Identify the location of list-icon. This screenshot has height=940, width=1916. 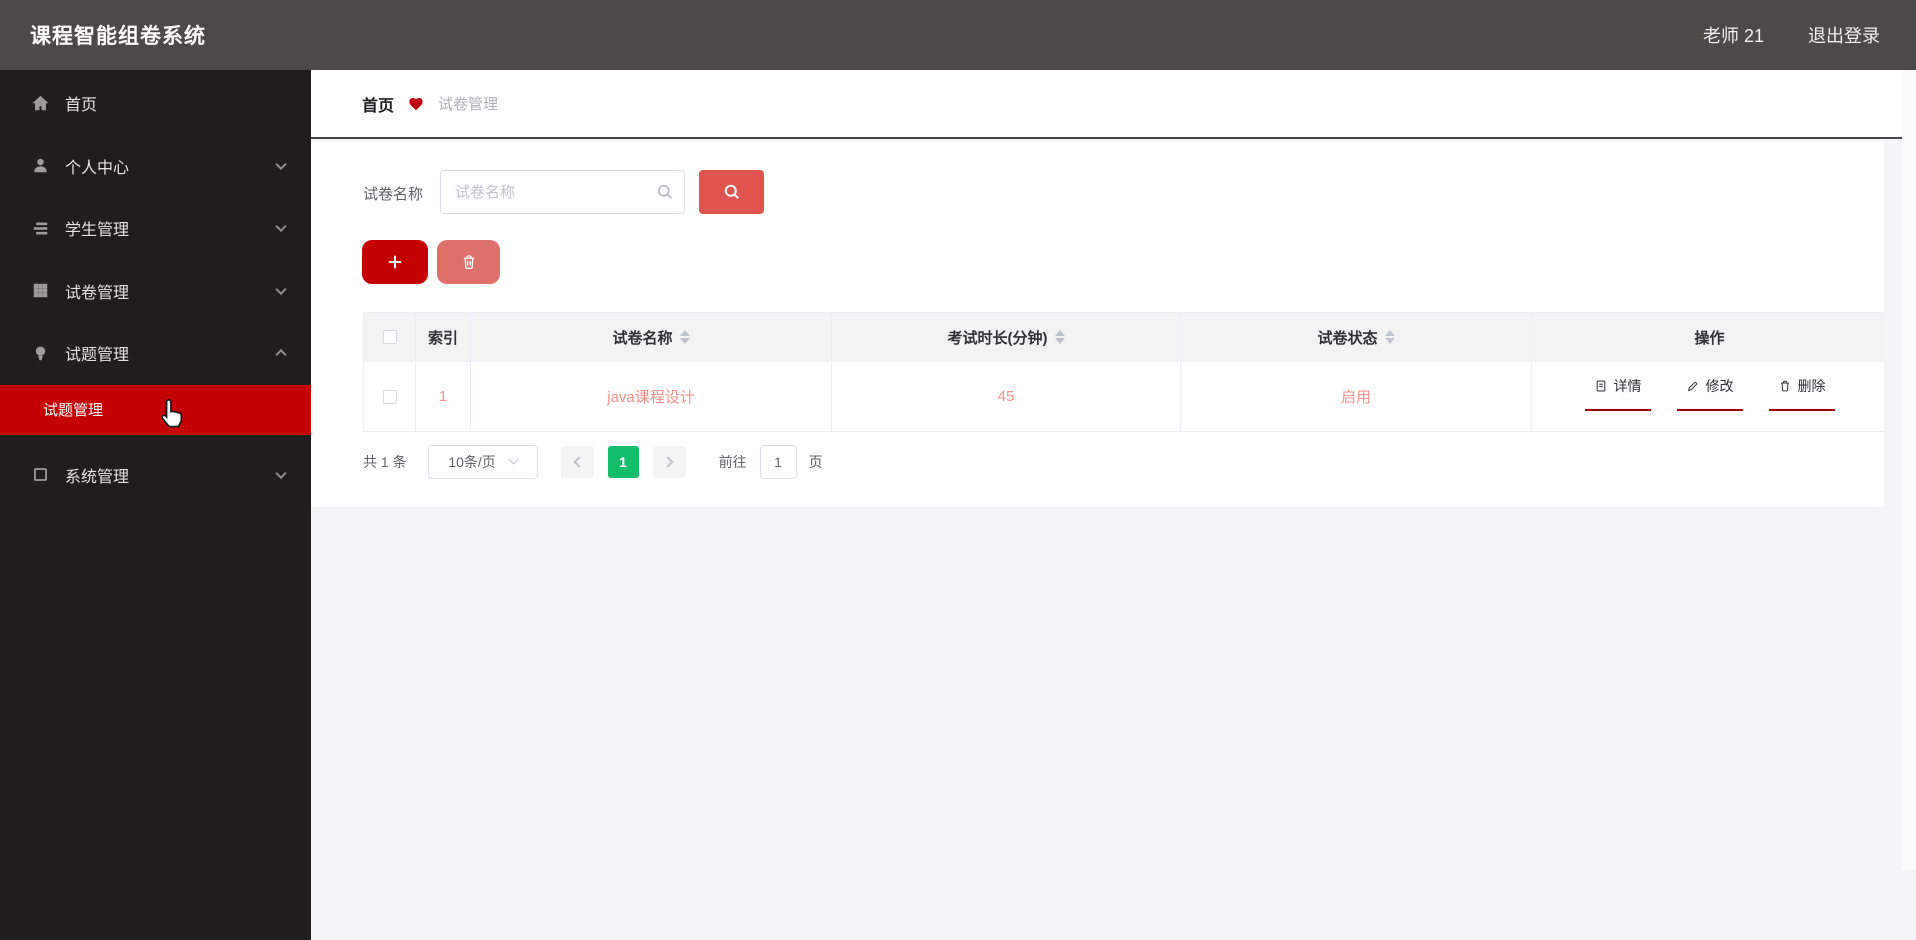
(40, 228).